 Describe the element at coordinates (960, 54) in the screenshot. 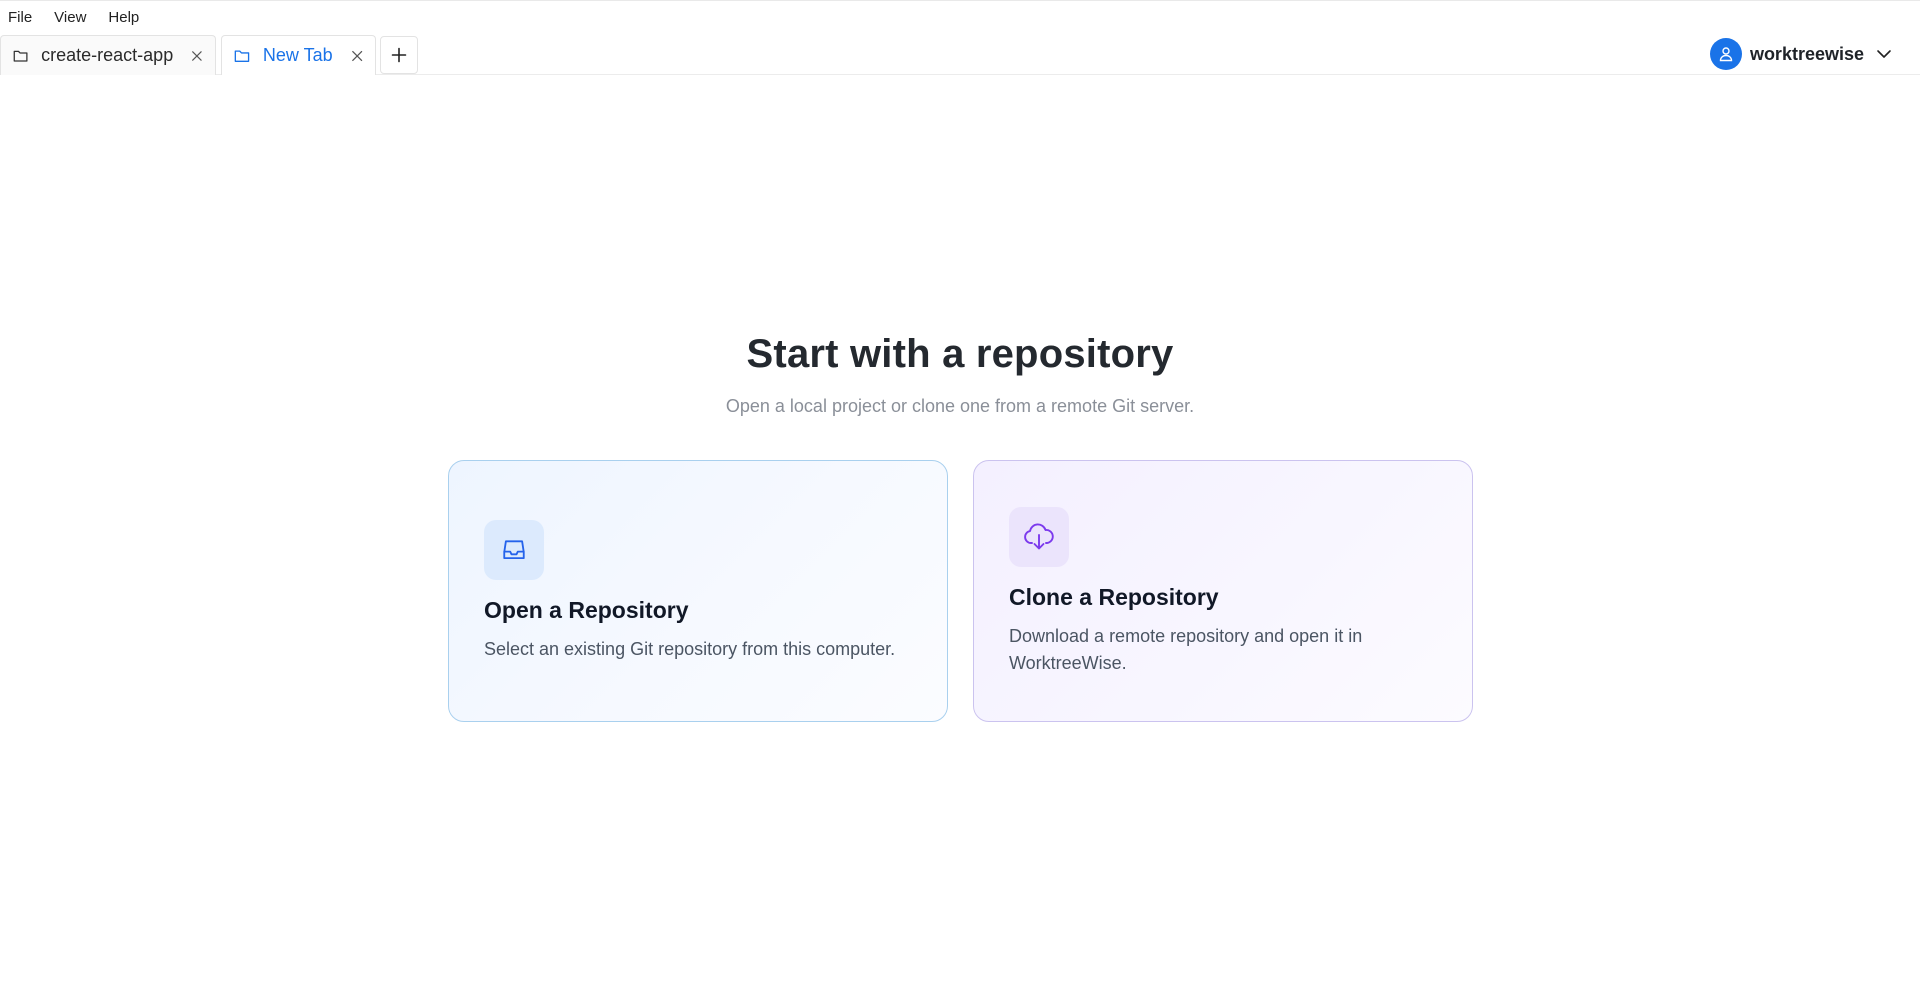

I see `tab-bar: create-react-app New Tab worktreewise` at that location.